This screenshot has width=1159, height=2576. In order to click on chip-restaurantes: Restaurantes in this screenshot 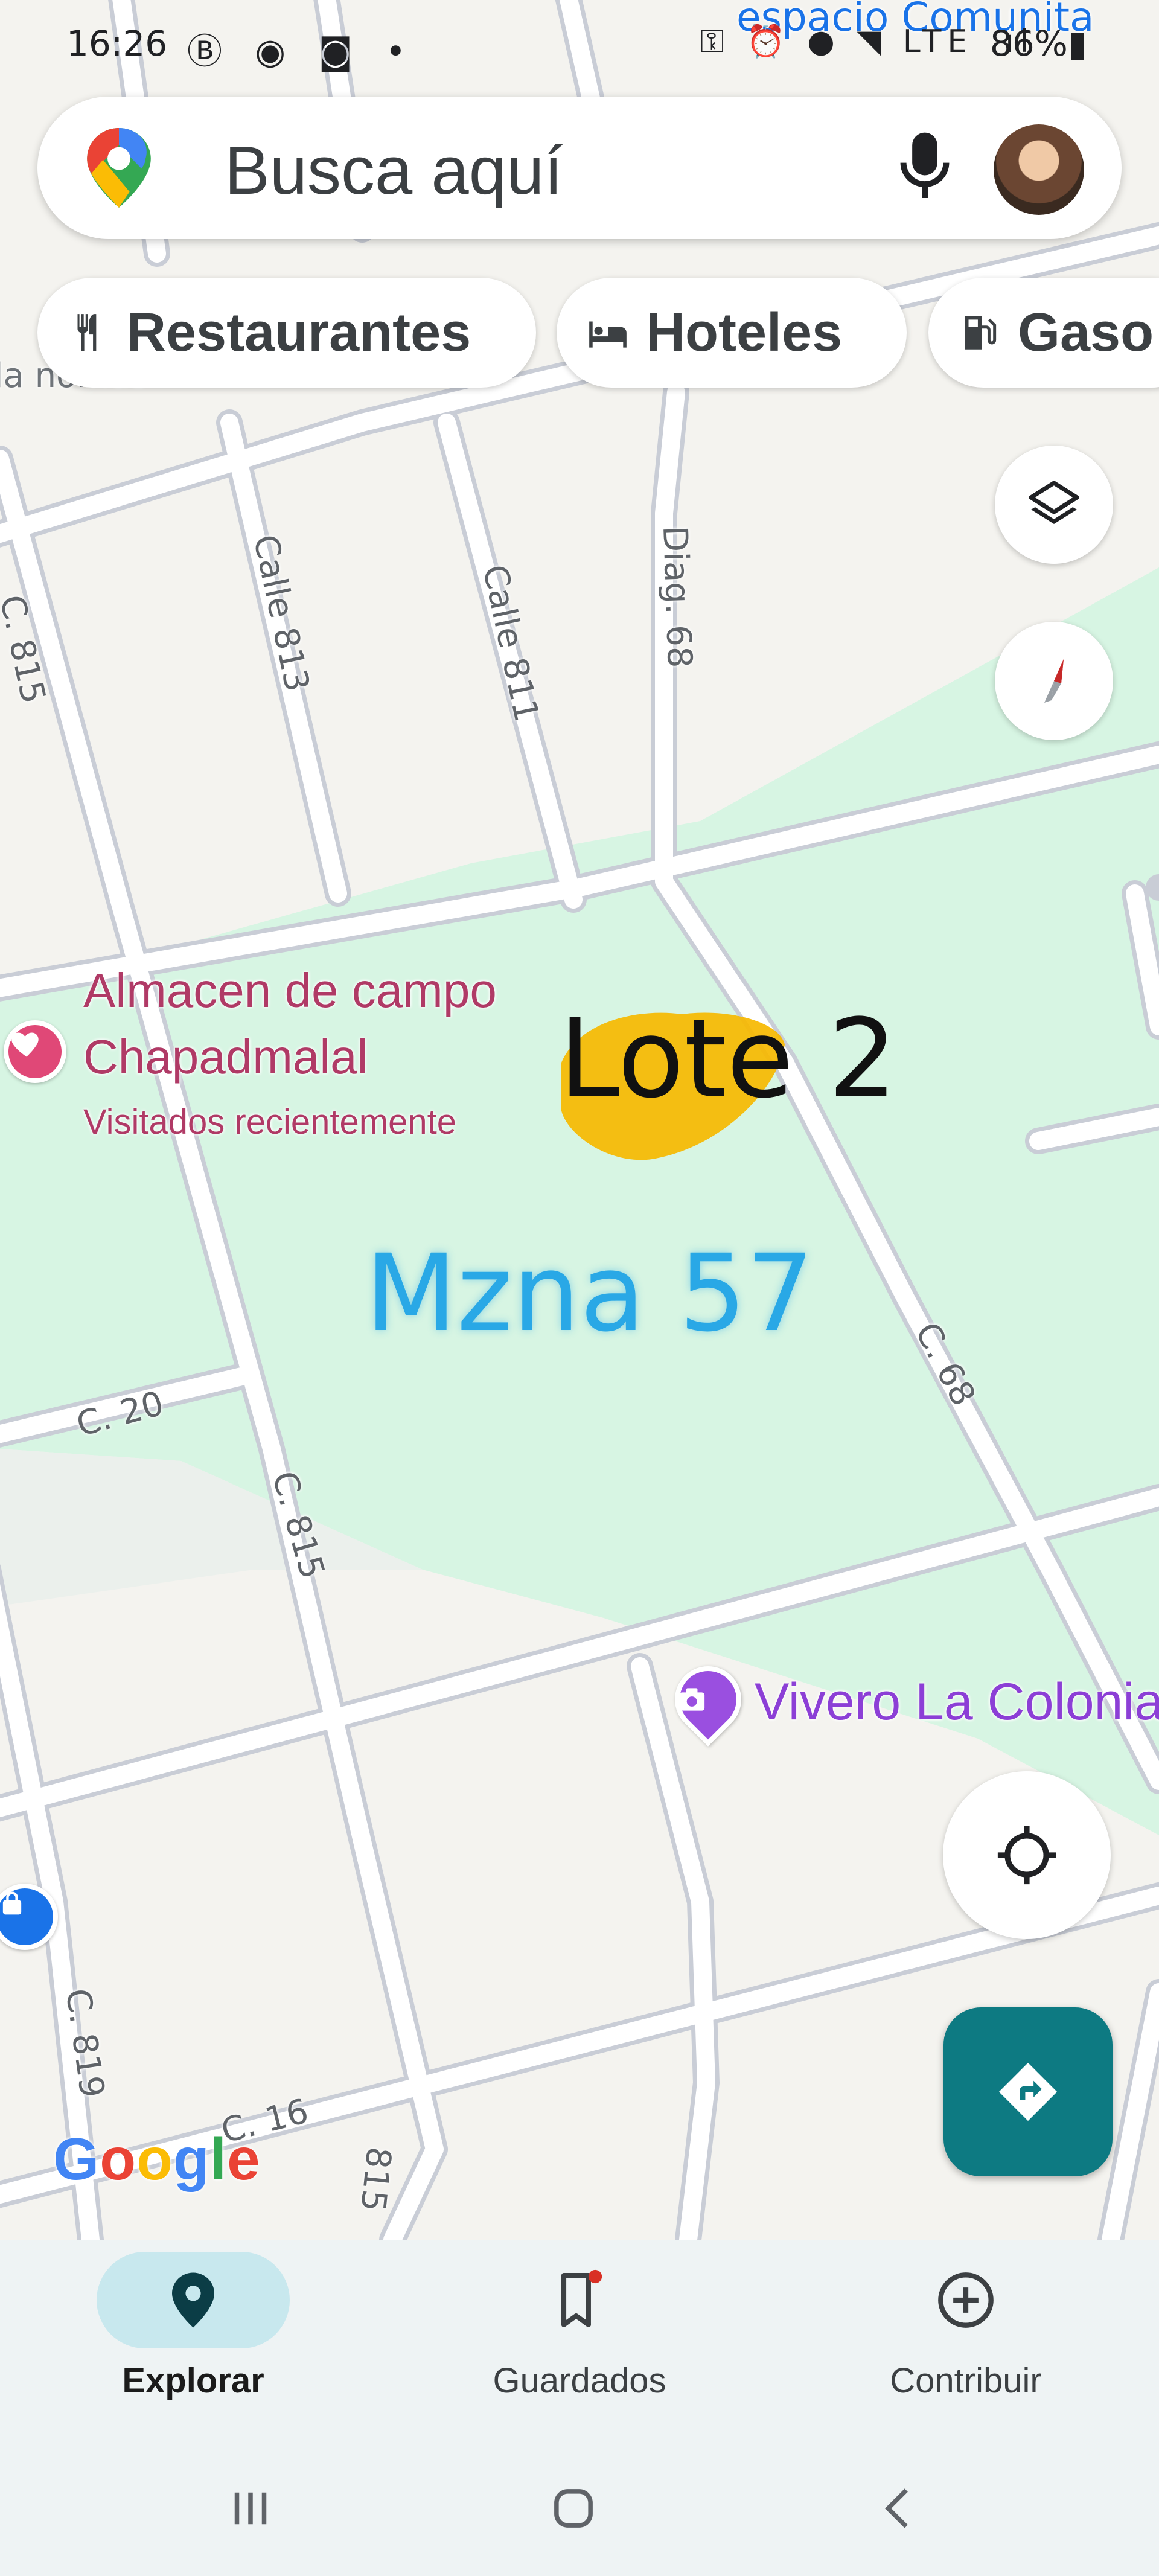, I will do `click(286, 333)`.